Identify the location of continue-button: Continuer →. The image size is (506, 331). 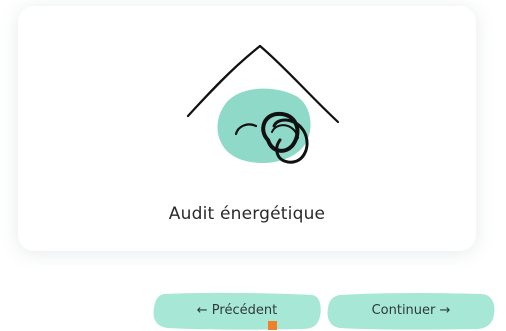
(411, 311).